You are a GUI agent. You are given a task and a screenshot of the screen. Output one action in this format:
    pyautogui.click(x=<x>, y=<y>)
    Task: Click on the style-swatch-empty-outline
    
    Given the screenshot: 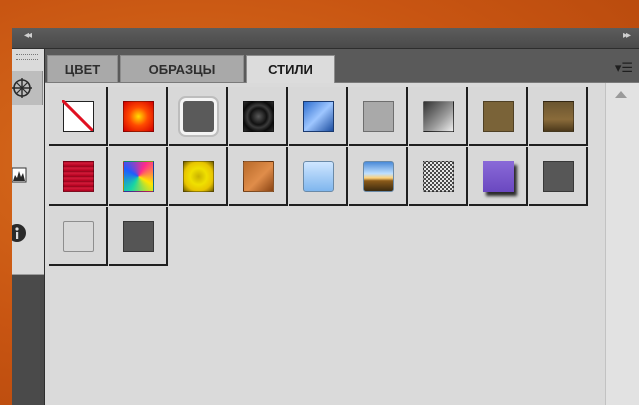 What is the action you would take?
    pyautogui.click(x=78, y=236)
    